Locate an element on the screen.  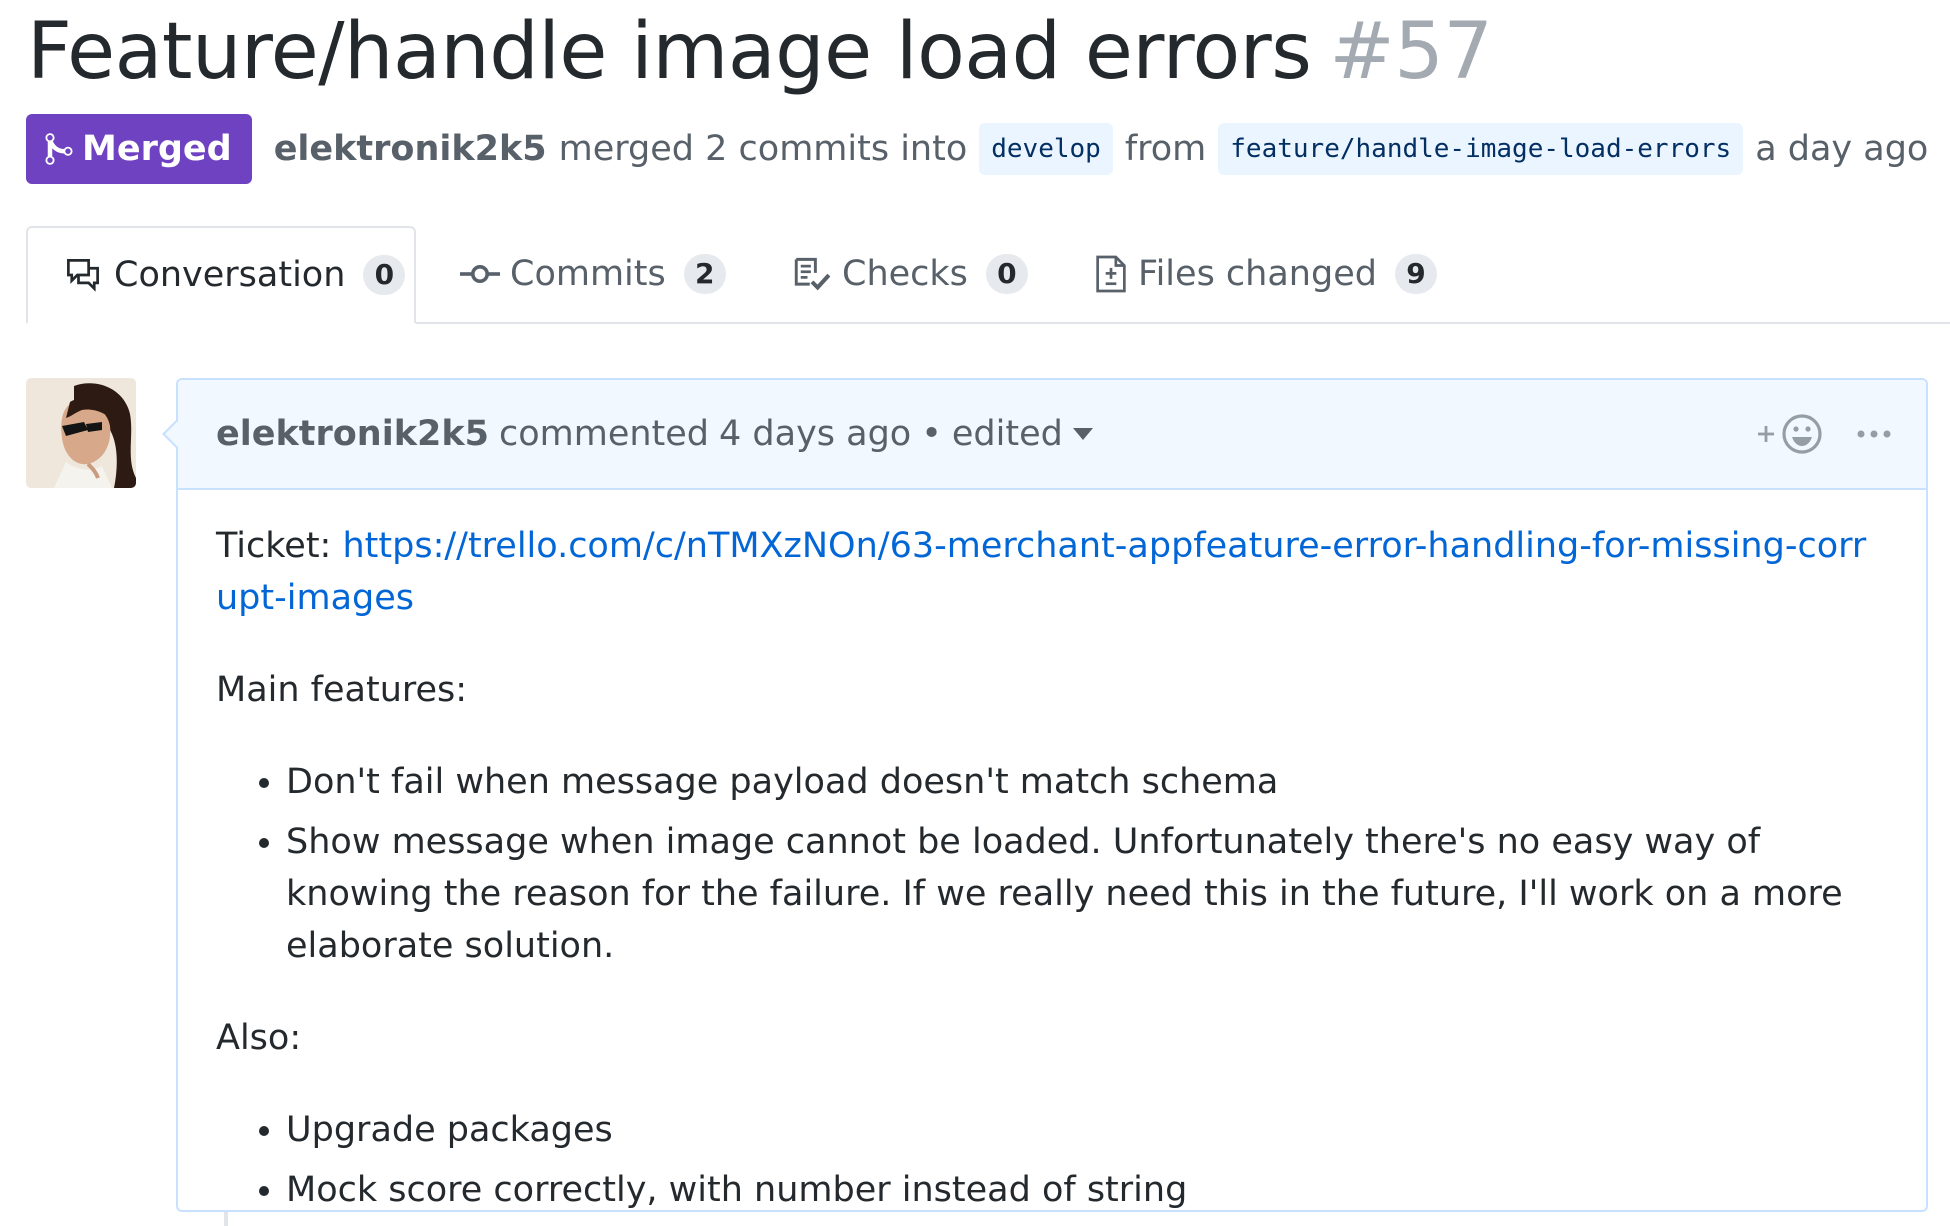
file-diff-icon is located at coordinates (1111, 274).